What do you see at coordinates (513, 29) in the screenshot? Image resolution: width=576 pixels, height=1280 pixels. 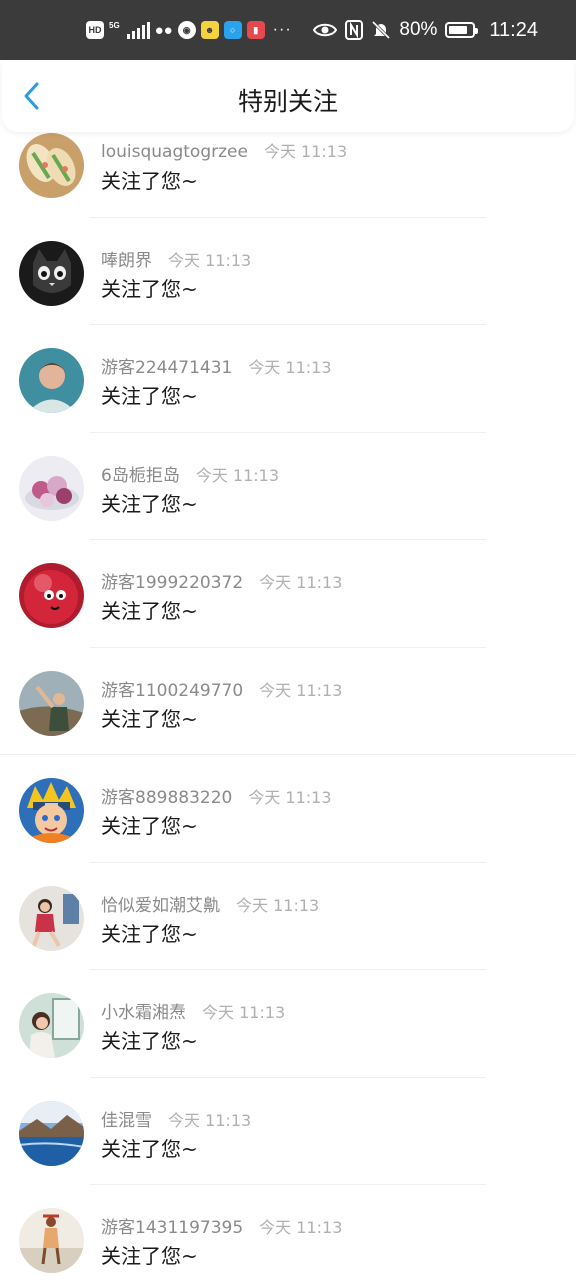 I see `clock: 11:24` at bounding box center [513, 29].